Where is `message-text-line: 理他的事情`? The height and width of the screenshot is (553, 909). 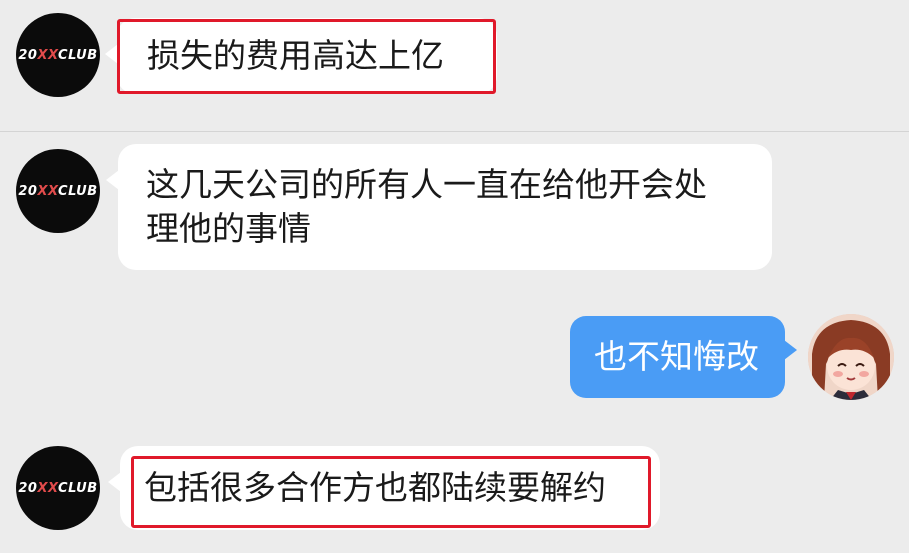
message-text-line: 理他的事情 is located at coordinates (228, 228).